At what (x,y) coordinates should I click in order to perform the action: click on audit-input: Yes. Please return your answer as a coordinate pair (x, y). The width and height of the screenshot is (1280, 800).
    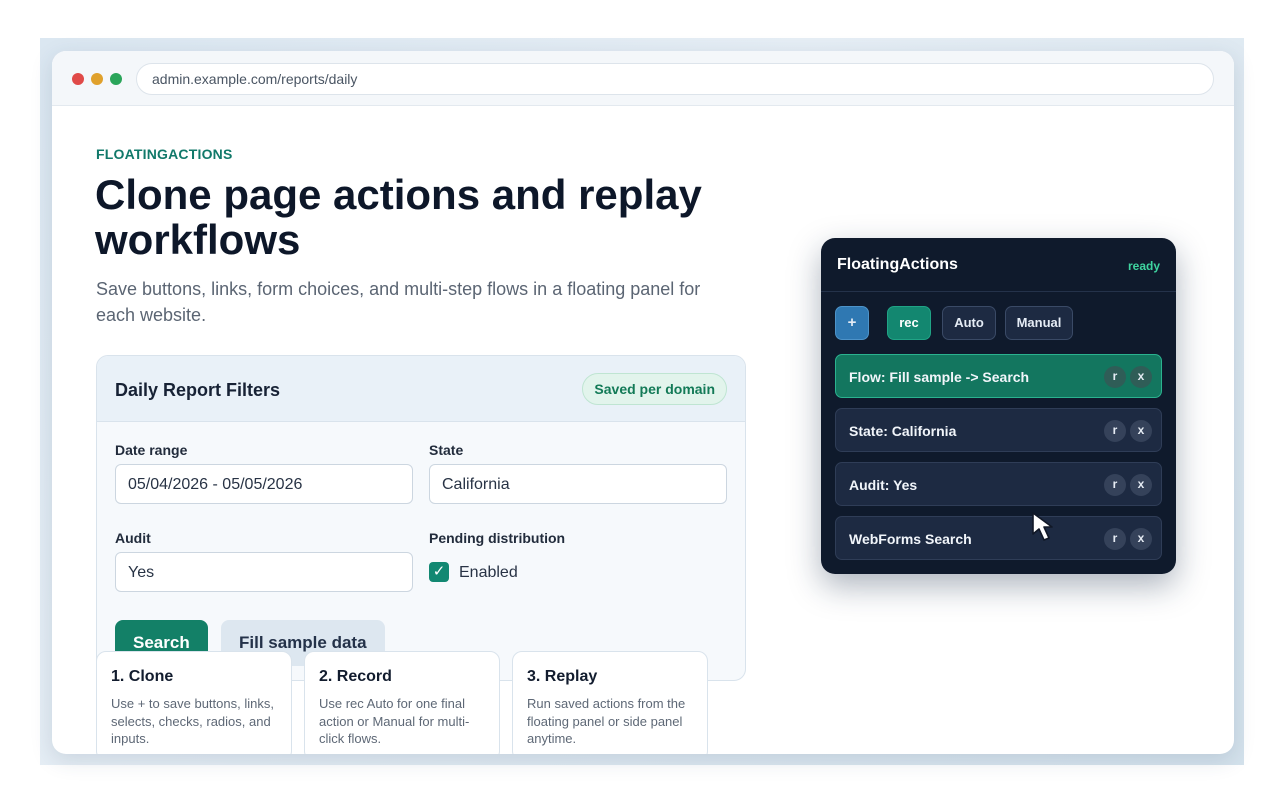
    Looking at the image, I should click on (264, 572).